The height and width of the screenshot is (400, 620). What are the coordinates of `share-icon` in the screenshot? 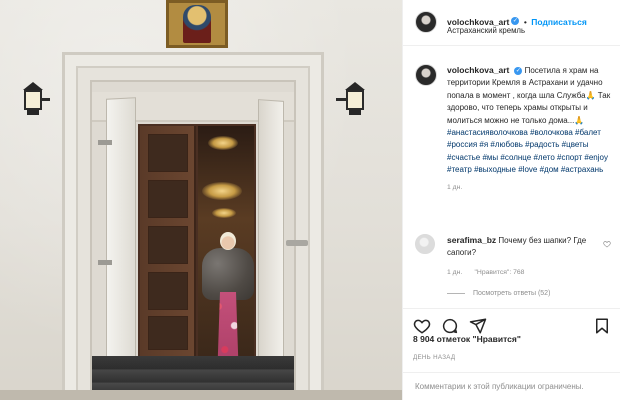 It's located at (478, 326).